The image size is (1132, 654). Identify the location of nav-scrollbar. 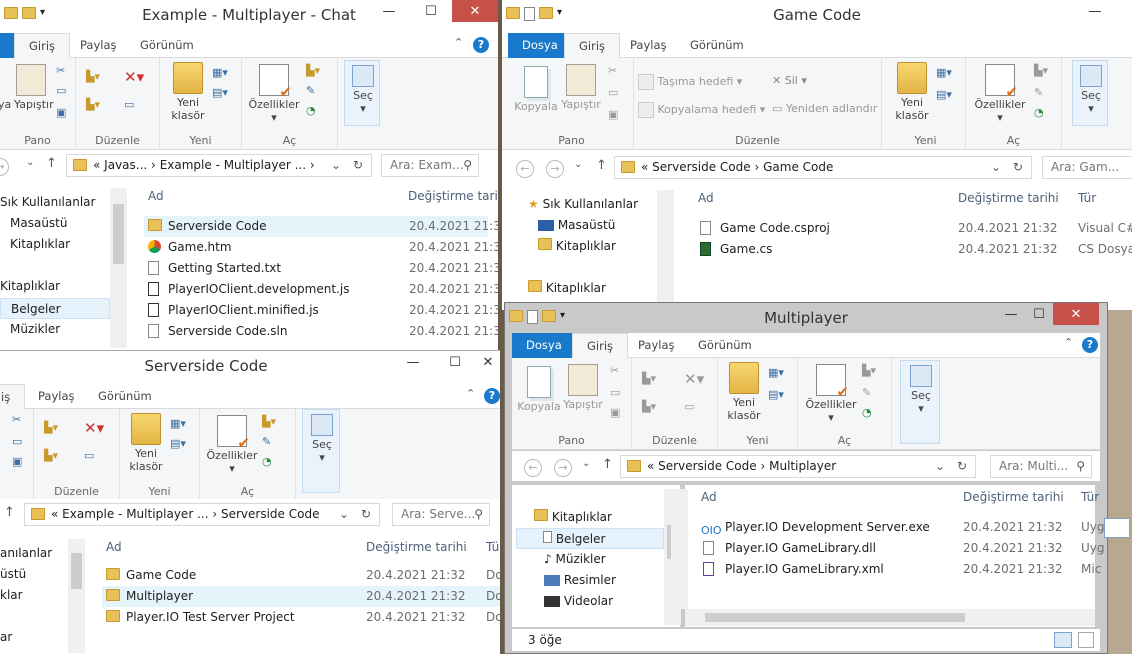
(118, 268).